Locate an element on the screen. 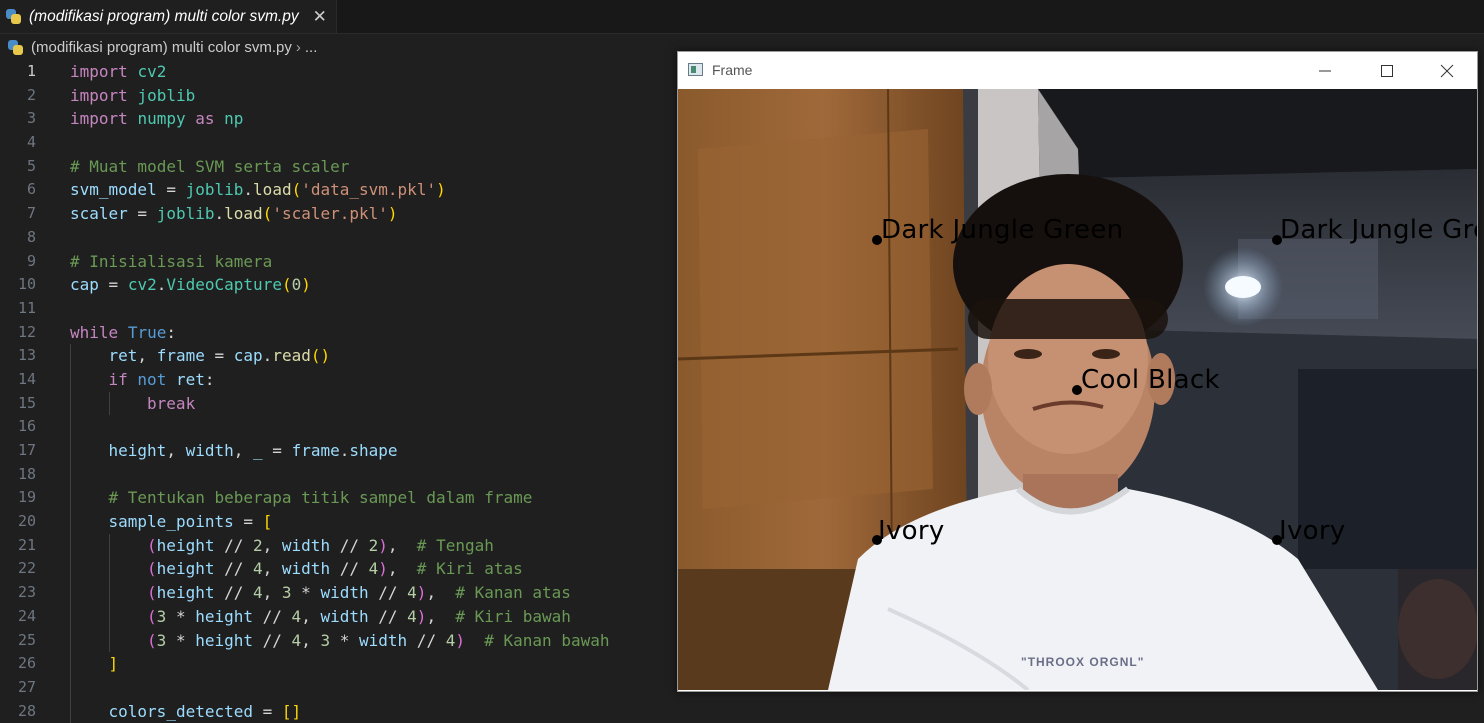 The image size is (1484, 723). code-line: 14 if not ret: is located at coordinates (340, 379).